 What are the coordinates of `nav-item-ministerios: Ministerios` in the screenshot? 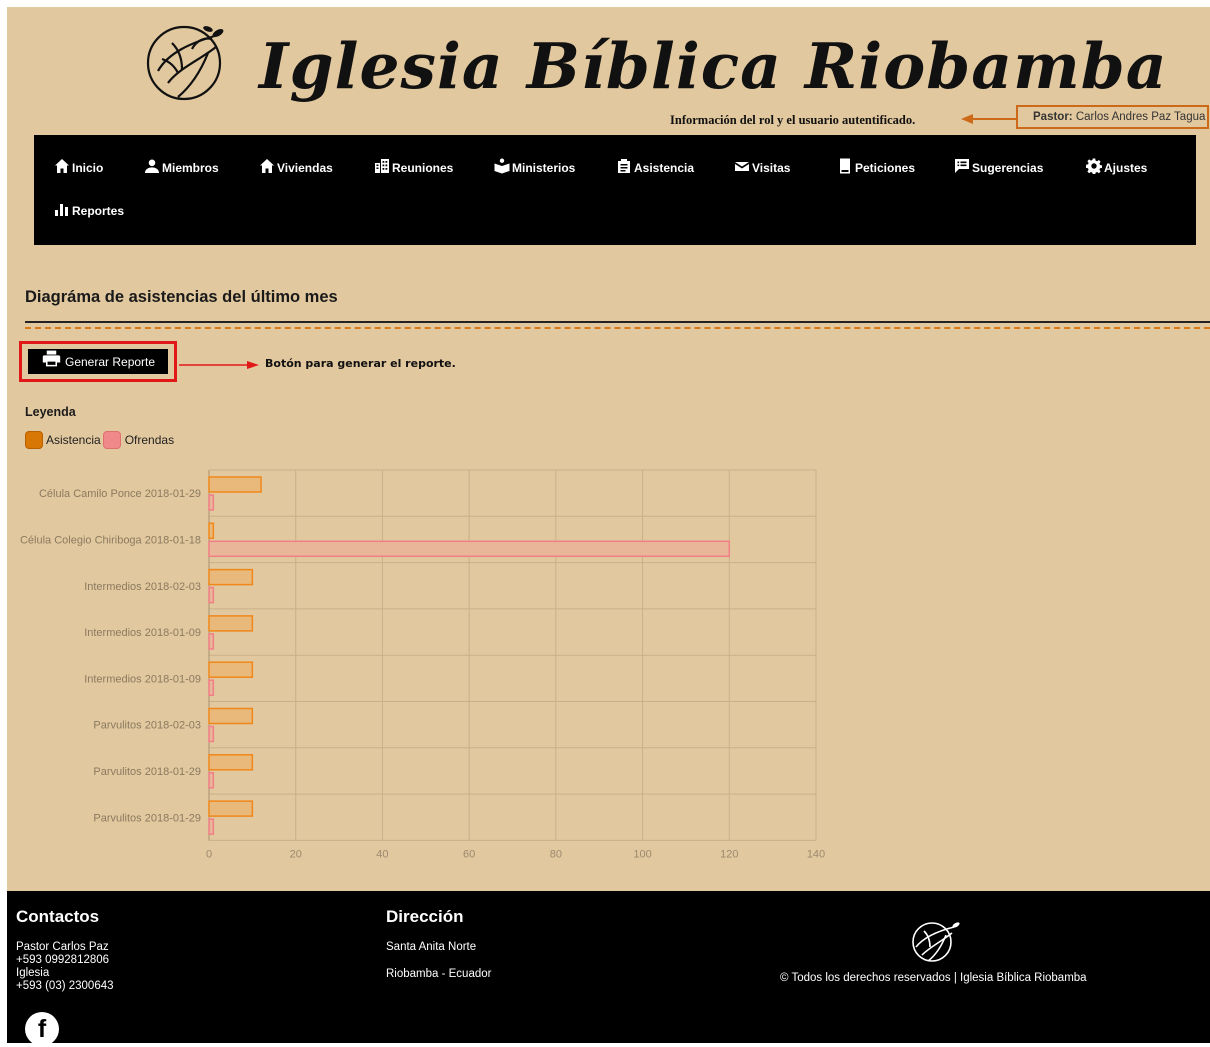 It's located at (534, 166).